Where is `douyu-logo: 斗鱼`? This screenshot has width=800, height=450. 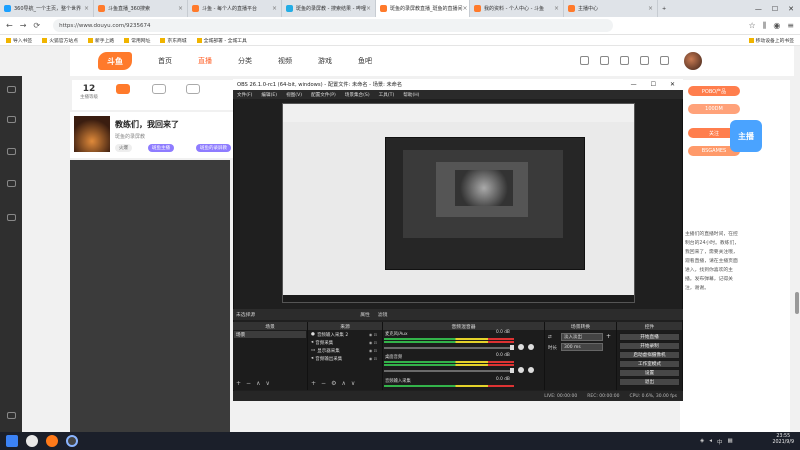 douyu-logo: 斗鱼 is located at coordinates (115, 61).